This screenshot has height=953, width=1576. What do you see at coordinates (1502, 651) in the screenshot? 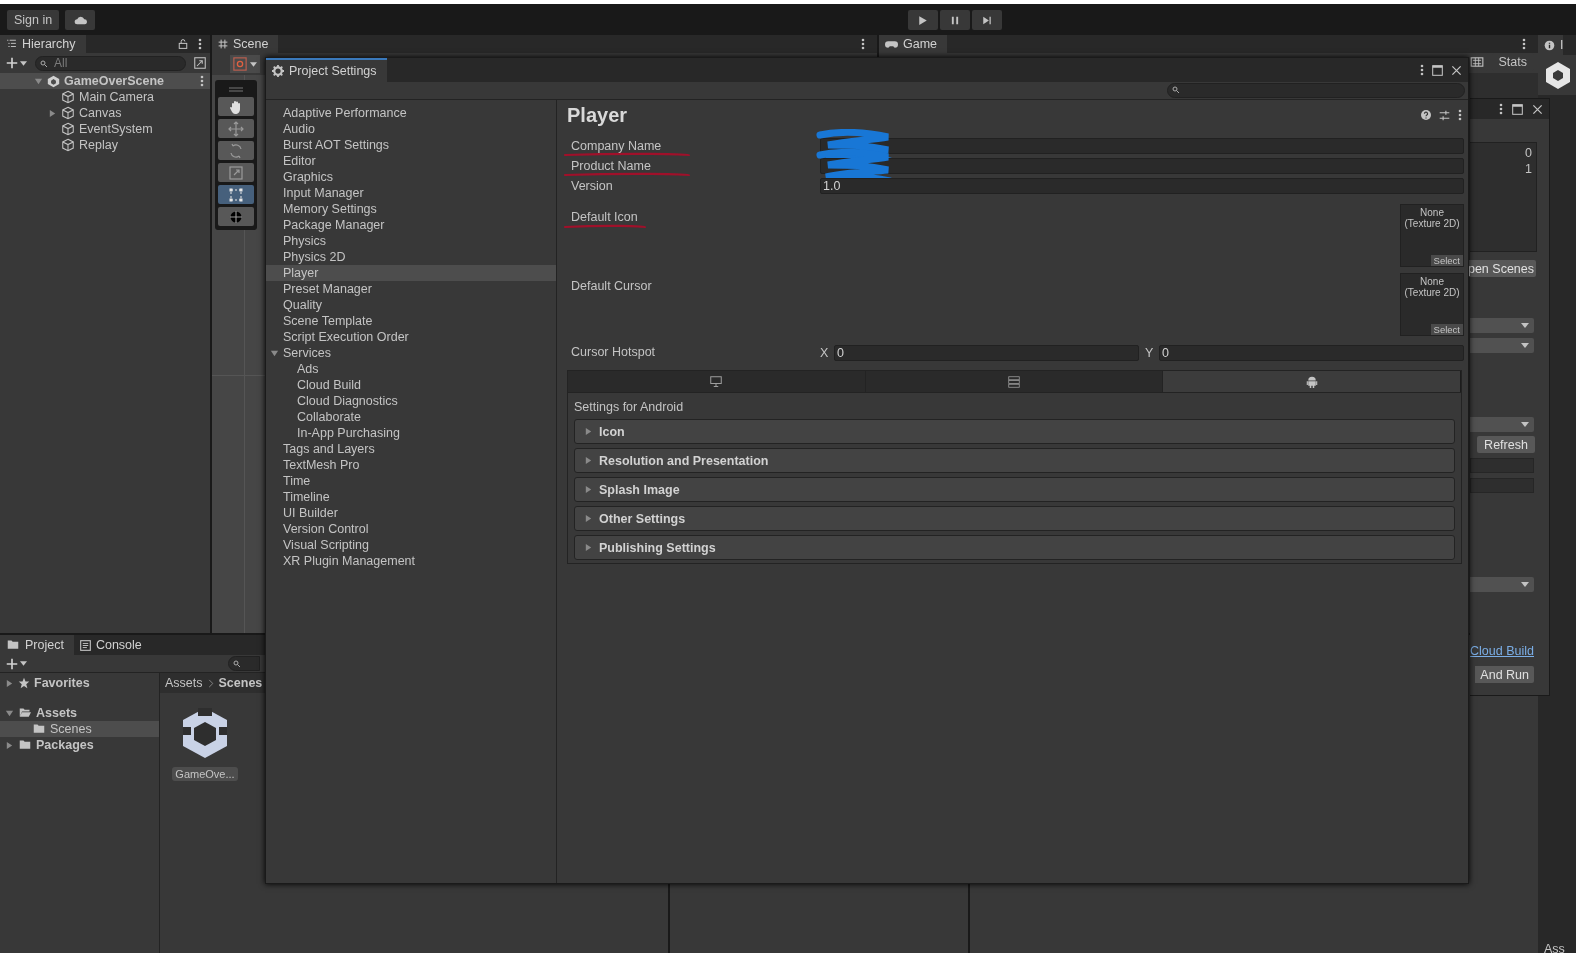
I see `cloud-build-link: Cloud Build` at bounding box center [1502, 651].